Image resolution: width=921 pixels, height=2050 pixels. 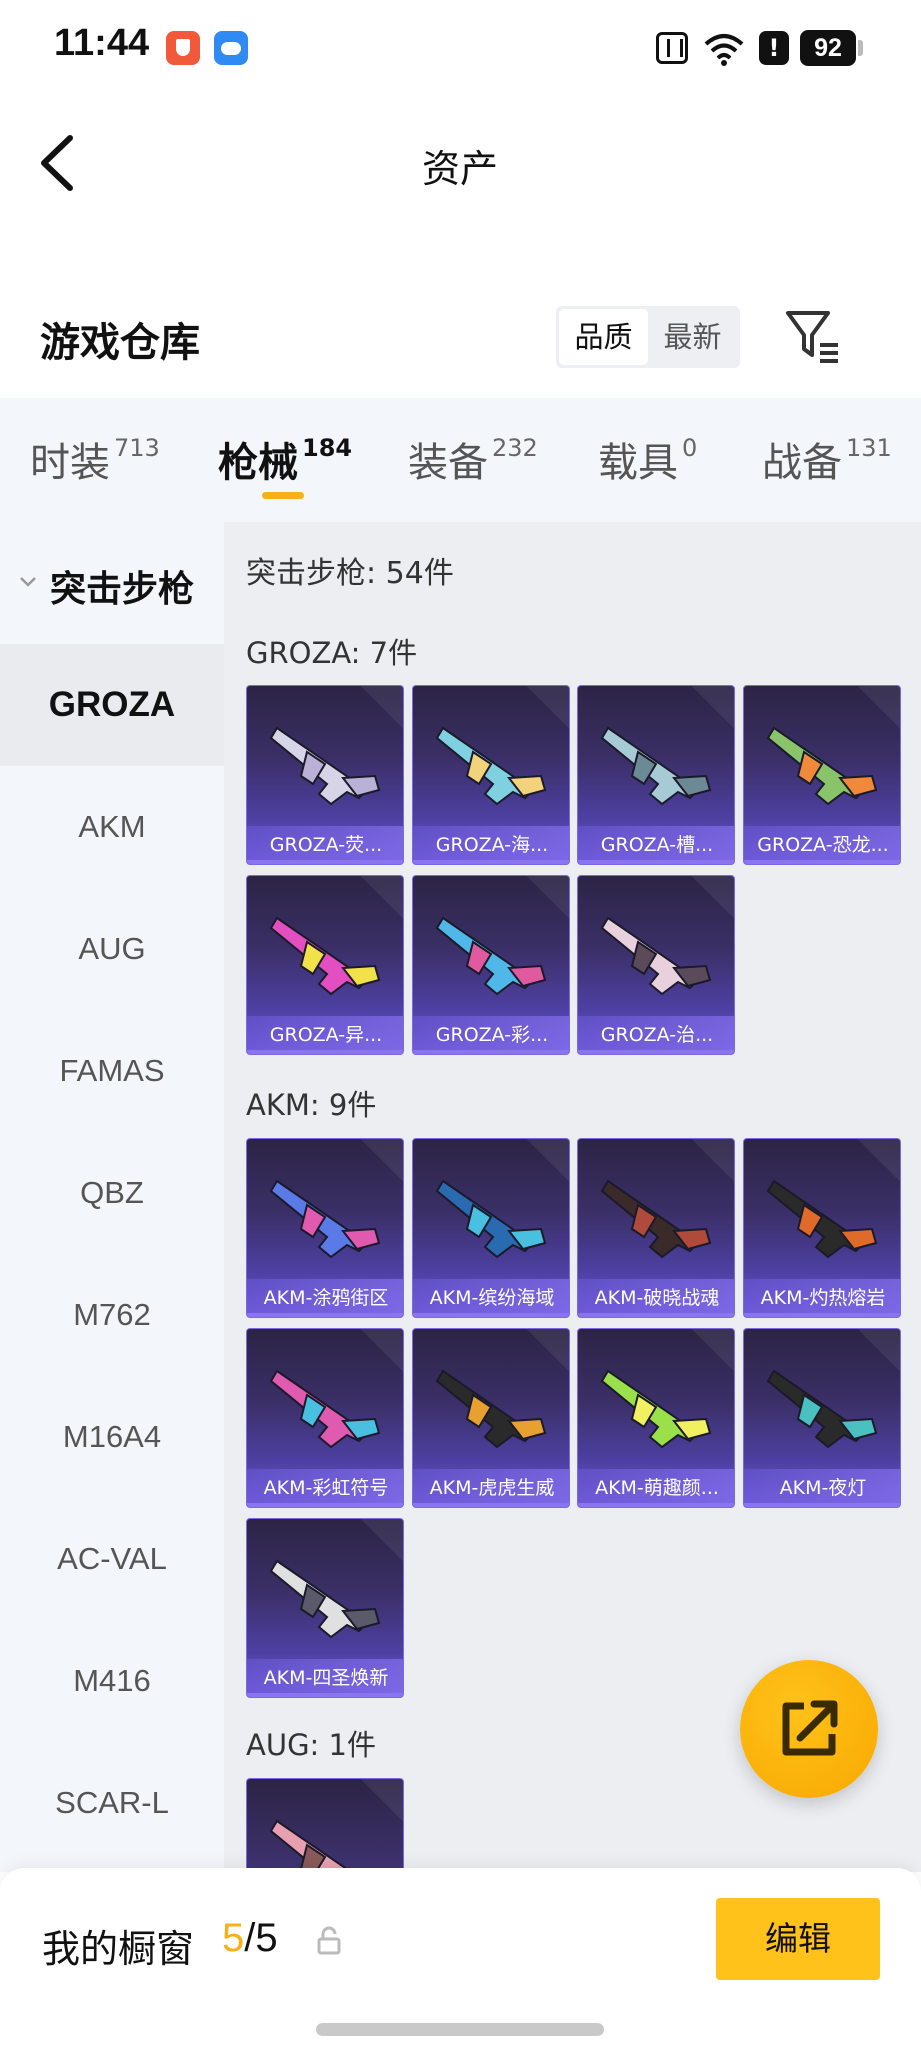 What do you see at coordinates (327, 448) in the screenshot?
I see `tab-count: 184` at bounding box center [327, 448].